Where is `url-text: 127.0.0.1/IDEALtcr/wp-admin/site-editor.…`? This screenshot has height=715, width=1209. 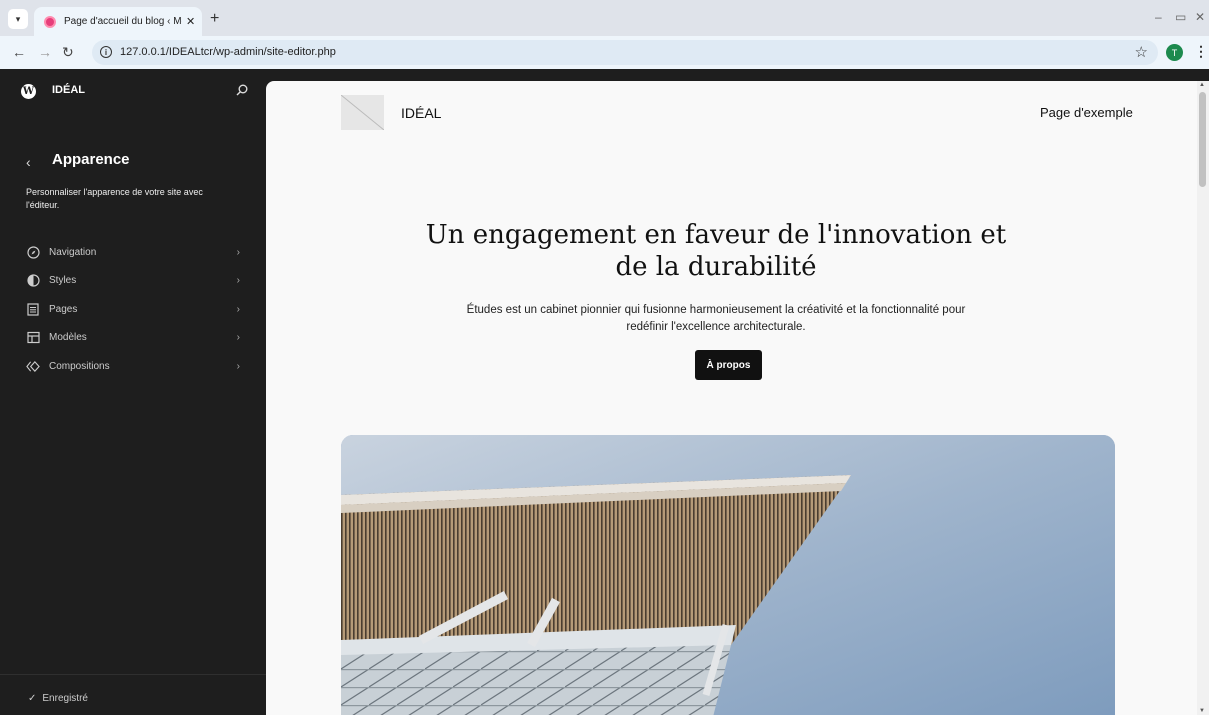
url-text: 127.0.0.1/IDEALtcr/wp-admin/site-editor.… is located at coordinates (228, 52).